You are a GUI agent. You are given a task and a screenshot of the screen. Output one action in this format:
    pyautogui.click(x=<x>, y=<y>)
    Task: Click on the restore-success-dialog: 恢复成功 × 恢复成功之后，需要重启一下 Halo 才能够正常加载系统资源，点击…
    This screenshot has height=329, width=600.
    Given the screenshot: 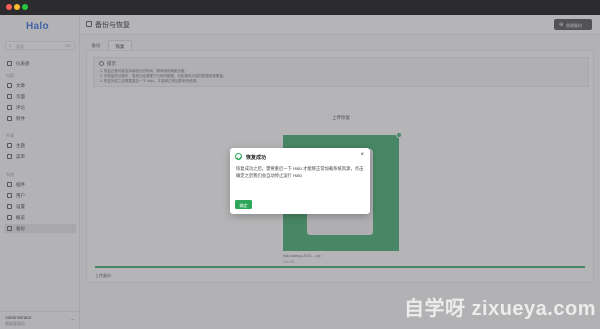 What is the action you would take?
    pyautogui.click(x=300, y=181)
    